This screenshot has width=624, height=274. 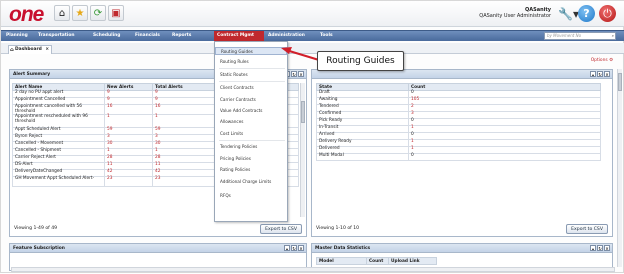 What do you see at coordinates (116, 13) in the screenshot?
I see `notifications-icon: ▣` at bounding box center [116, 13].